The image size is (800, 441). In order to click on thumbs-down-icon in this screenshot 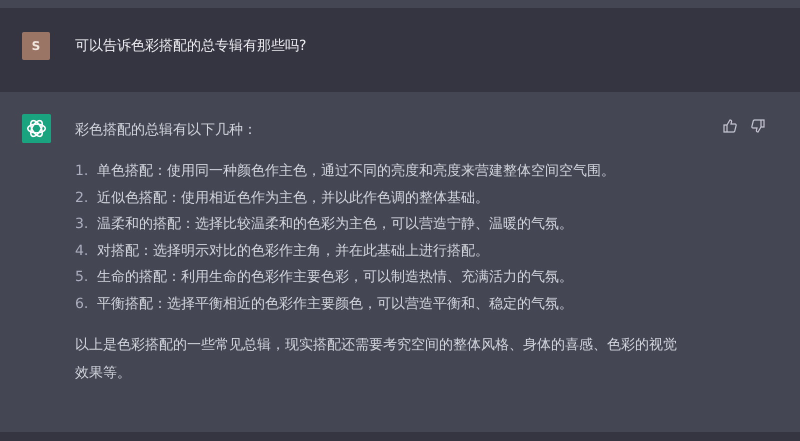, I will do `click(758, 126)`.